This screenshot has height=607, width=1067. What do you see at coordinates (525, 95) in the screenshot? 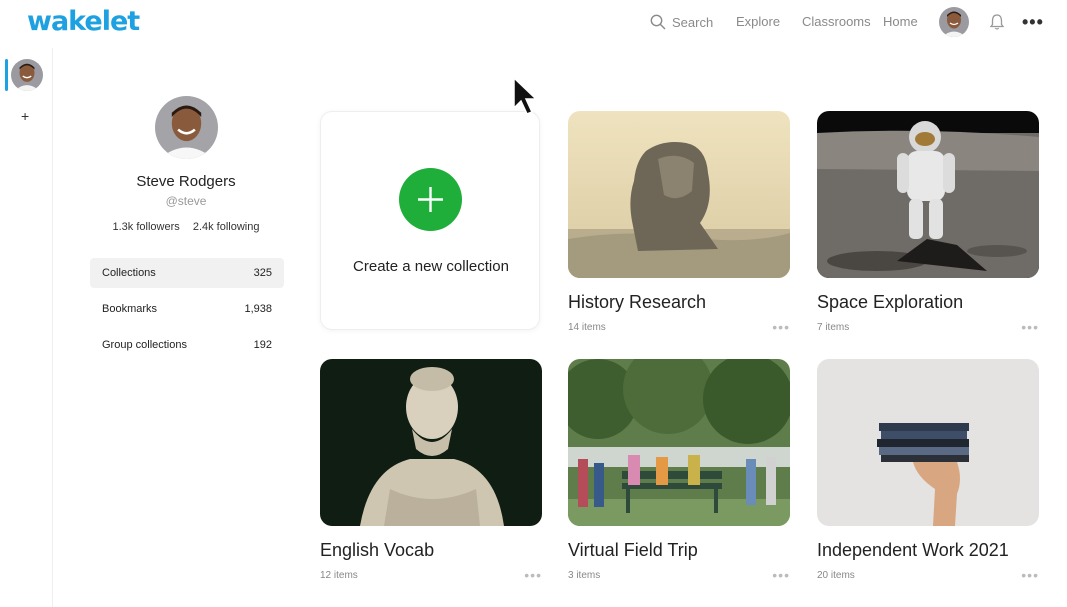
I see `mouse-cursor-icon` at bounding box center [525, 95].